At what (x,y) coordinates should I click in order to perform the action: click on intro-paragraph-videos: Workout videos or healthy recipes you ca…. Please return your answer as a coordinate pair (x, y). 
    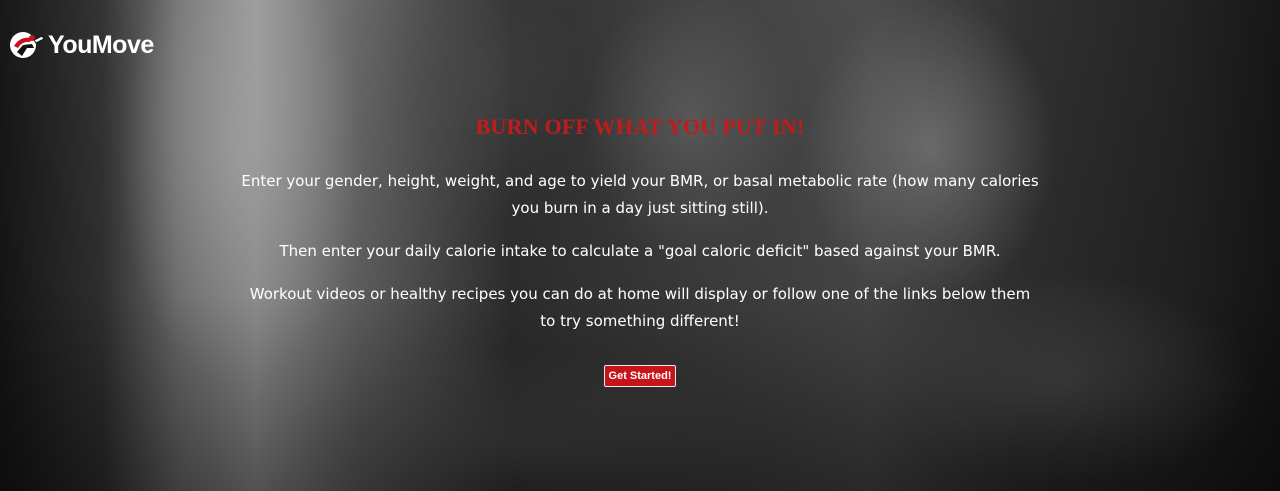
    Looking at the image, I should click on (640, 307).